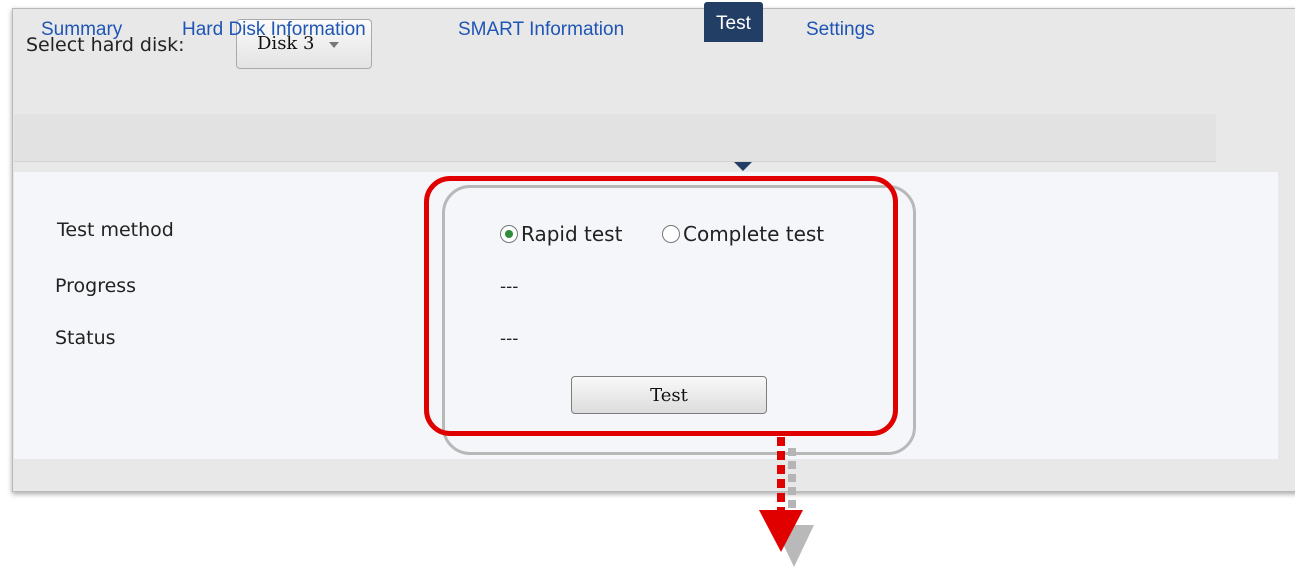 The height and width of the screenshot is (570, 1295). I want to click on tab-summary: Summary, so click(81, 30).